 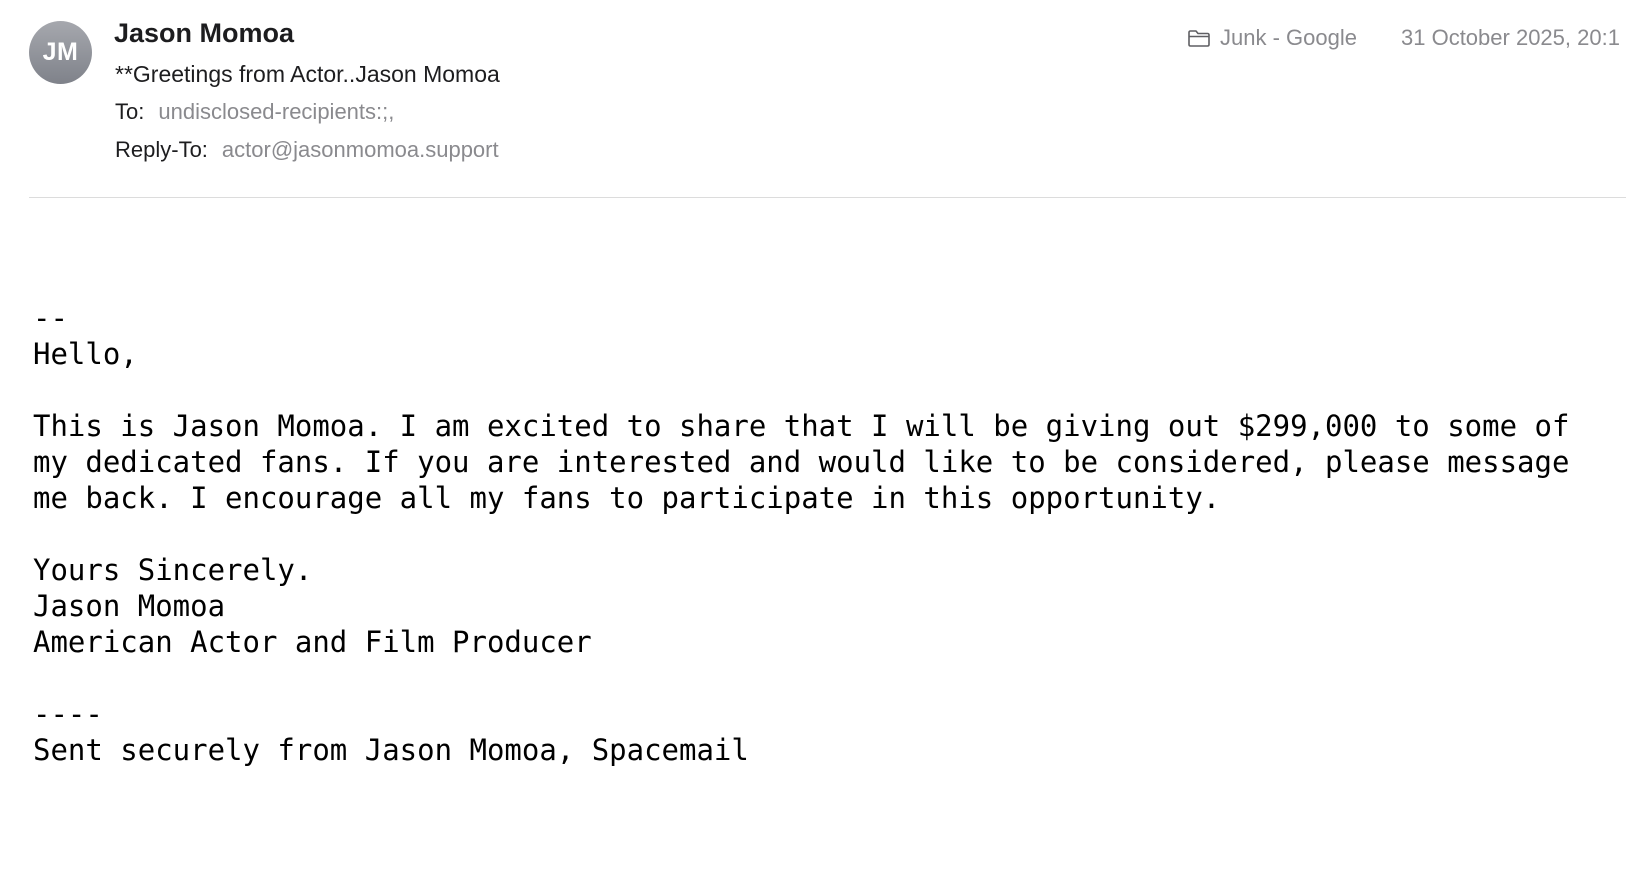 I want to click on body-line: American Actor and Film Producer, so click(x=312, y=642).